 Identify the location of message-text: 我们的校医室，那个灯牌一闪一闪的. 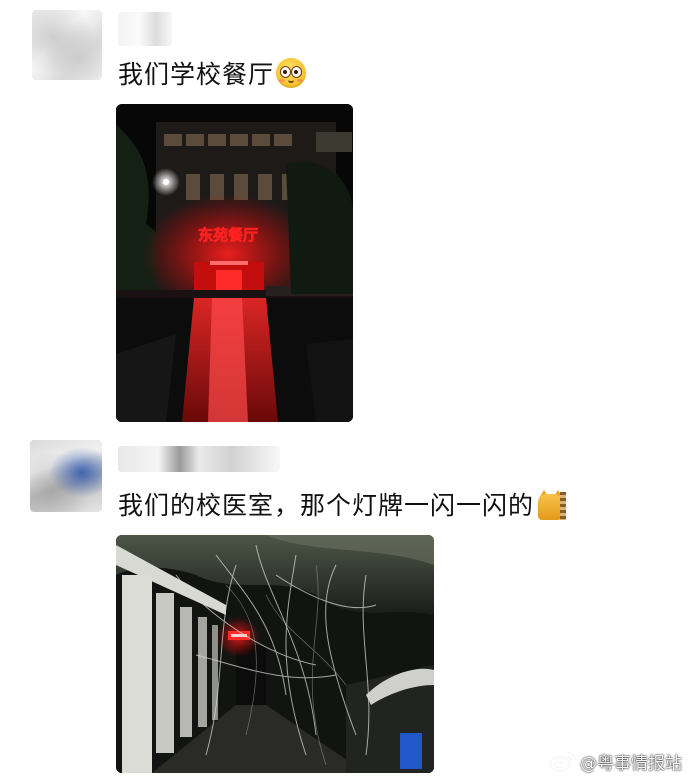
(342, 505).